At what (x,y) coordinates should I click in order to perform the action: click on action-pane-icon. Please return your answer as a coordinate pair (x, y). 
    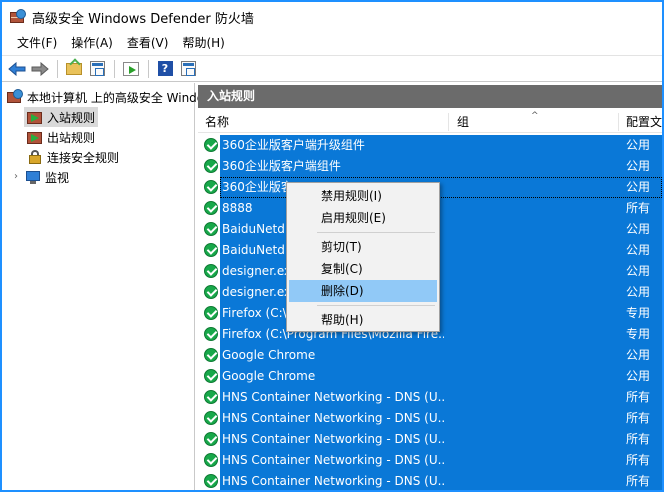
    Looking at the image, I should click on (188, 68).